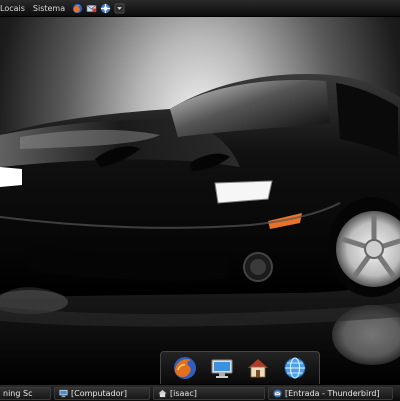 The height and width of the screenshot is (401, 400). What do you see at coordinates (162, 393) in the screenshot?
I see `home-folder-icon` at bounding box center [162, 393].